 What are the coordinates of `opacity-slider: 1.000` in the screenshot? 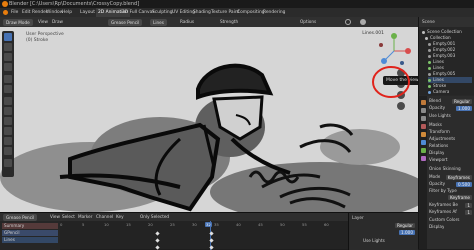 It's located at (464, 108).